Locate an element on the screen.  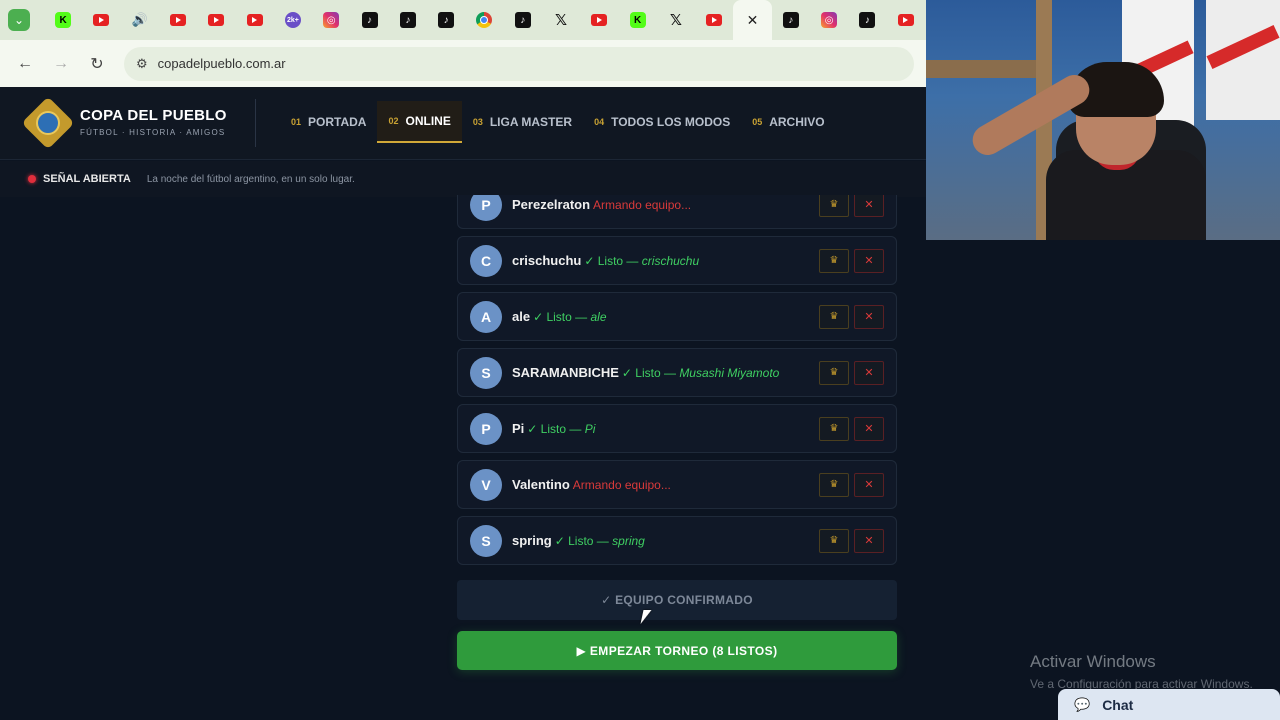
chat-icon: 💬 is located at coordinates (1082, 704).